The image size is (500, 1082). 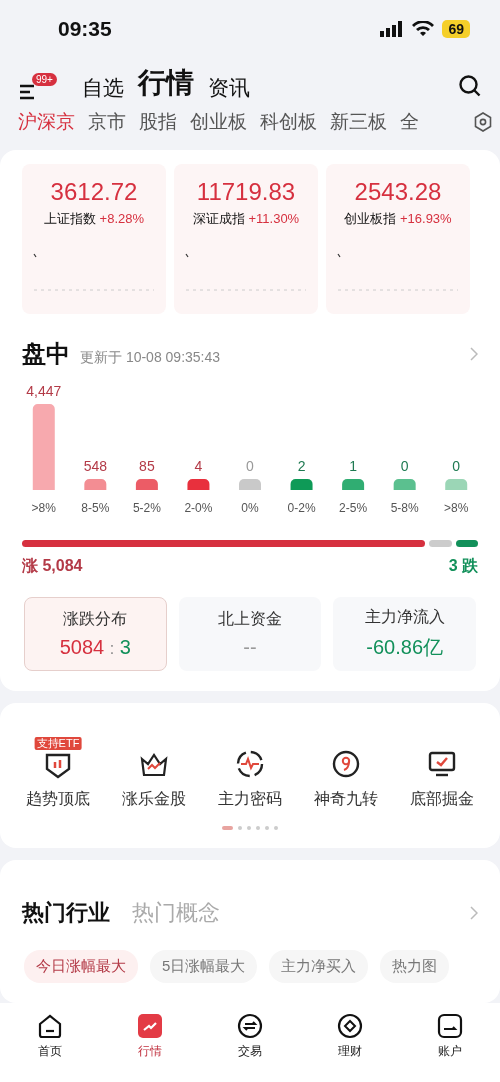 What do you see at coordinates (450, 1026) in the screenshot?
I see `account-icon` at bounding box center [450, 1026].